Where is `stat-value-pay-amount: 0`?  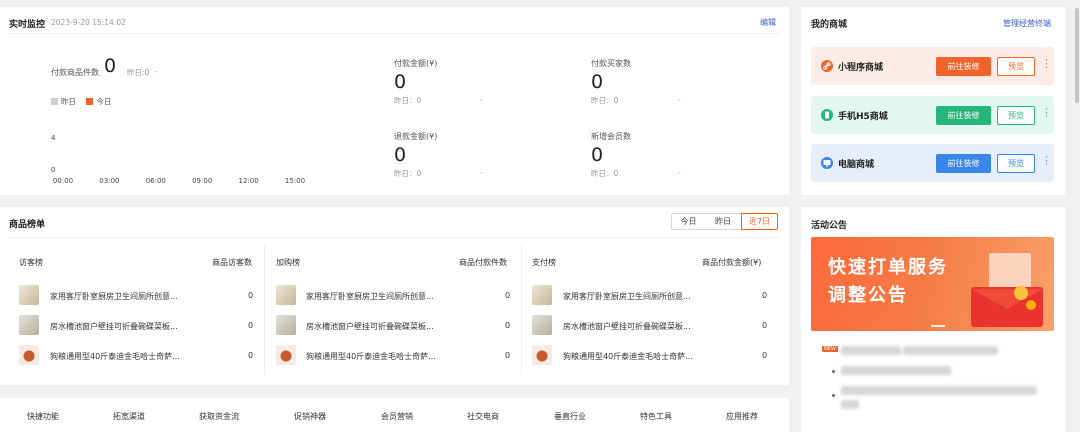 stat-value-pay-amount: 0 is located at coordinates (400, 82).